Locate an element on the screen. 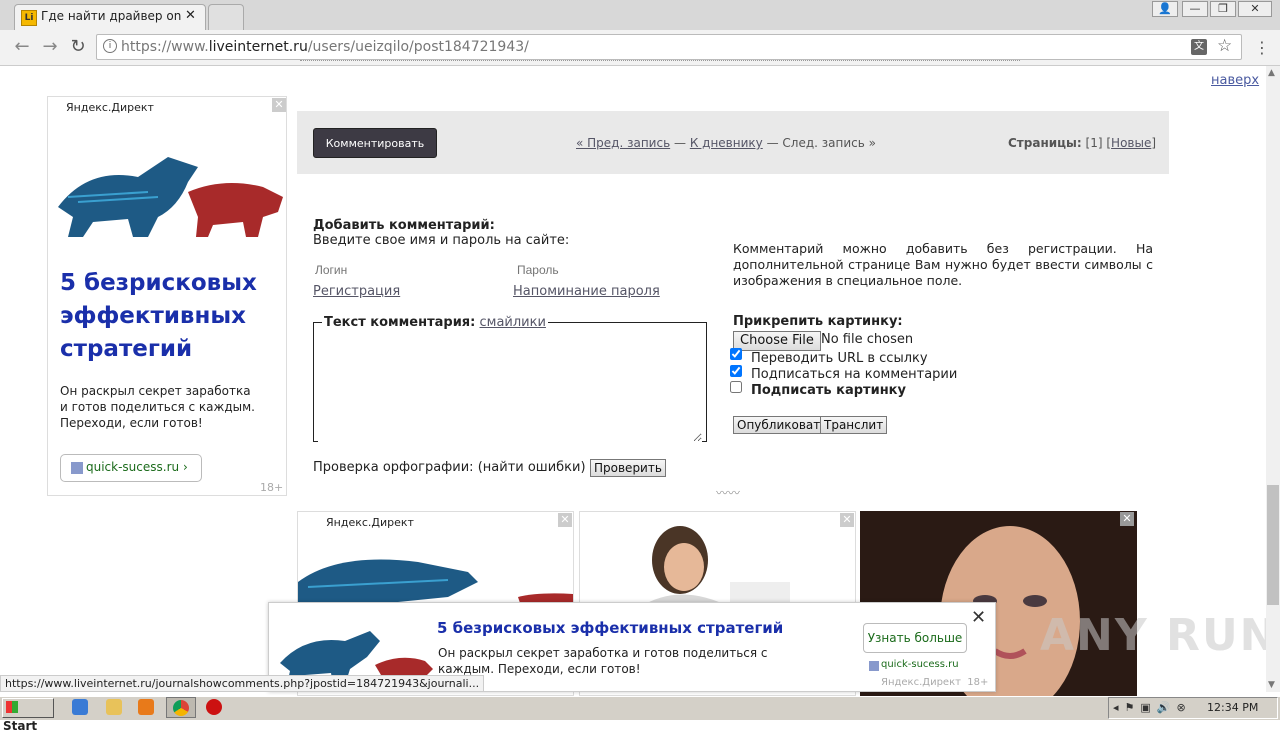 This screenshot has height=735, width=1280. start-label: Start is located at coordinates (20, 726).